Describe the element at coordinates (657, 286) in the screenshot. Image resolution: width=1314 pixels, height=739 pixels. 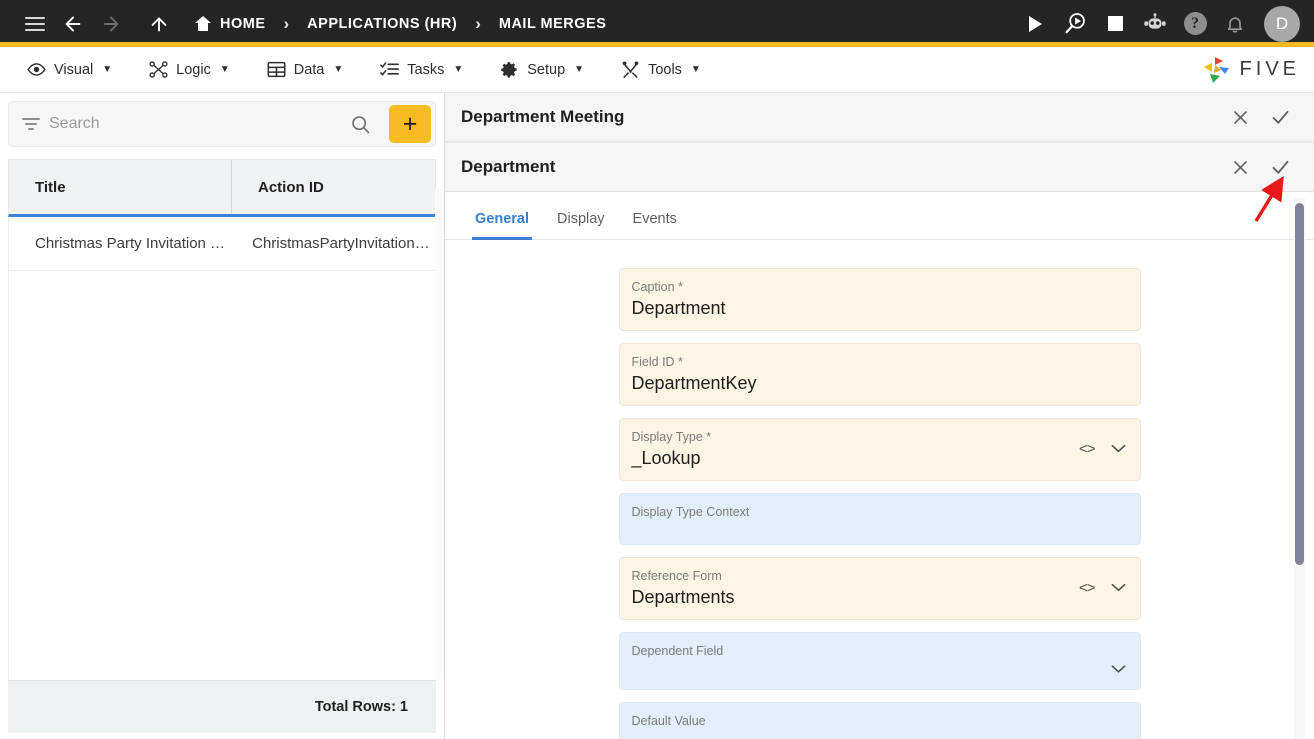
I see `caption-field-label: Caption *` at that location.